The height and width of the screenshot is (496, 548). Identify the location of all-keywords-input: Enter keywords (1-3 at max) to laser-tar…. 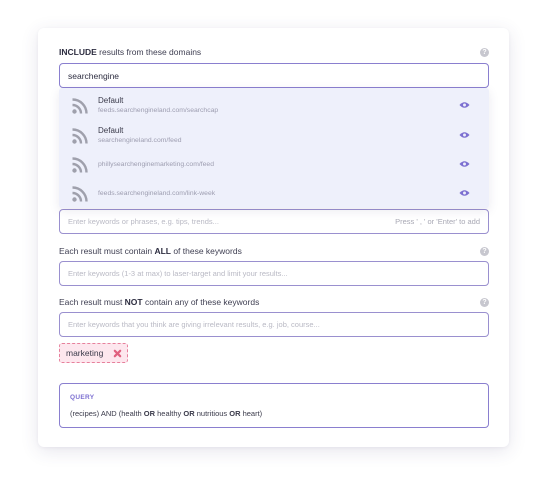
(274, 273).